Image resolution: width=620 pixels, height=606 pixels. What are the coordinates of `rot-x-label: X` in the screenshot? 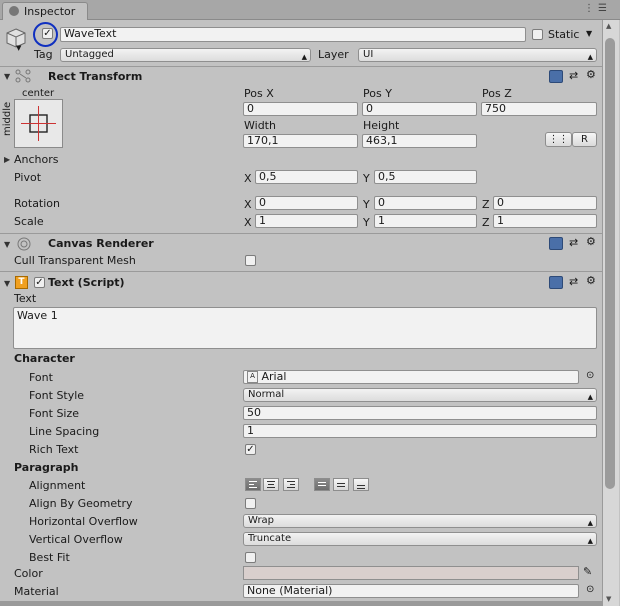 It's located at (248, 204).